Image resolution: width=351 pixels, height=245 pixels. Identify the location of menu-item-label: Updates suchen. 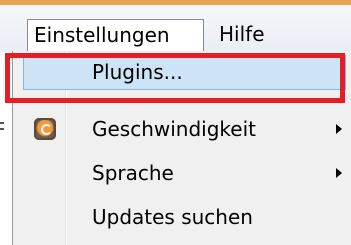
(172, 217).